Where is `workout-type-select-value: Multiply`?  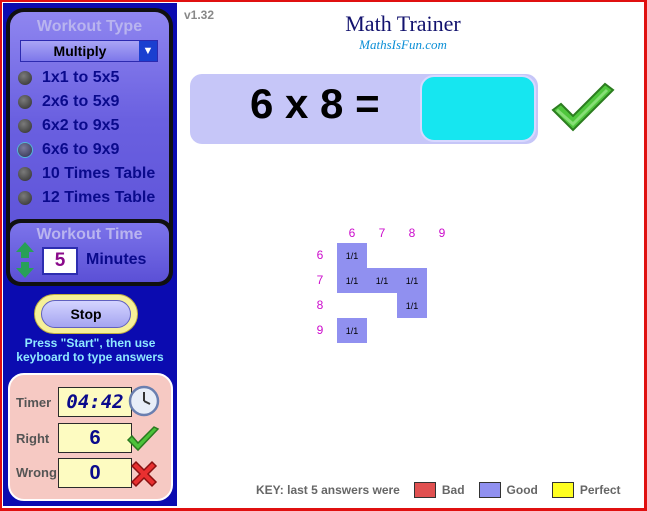
workout-type-select-value: Multiply is located at coordinates (80, 51).